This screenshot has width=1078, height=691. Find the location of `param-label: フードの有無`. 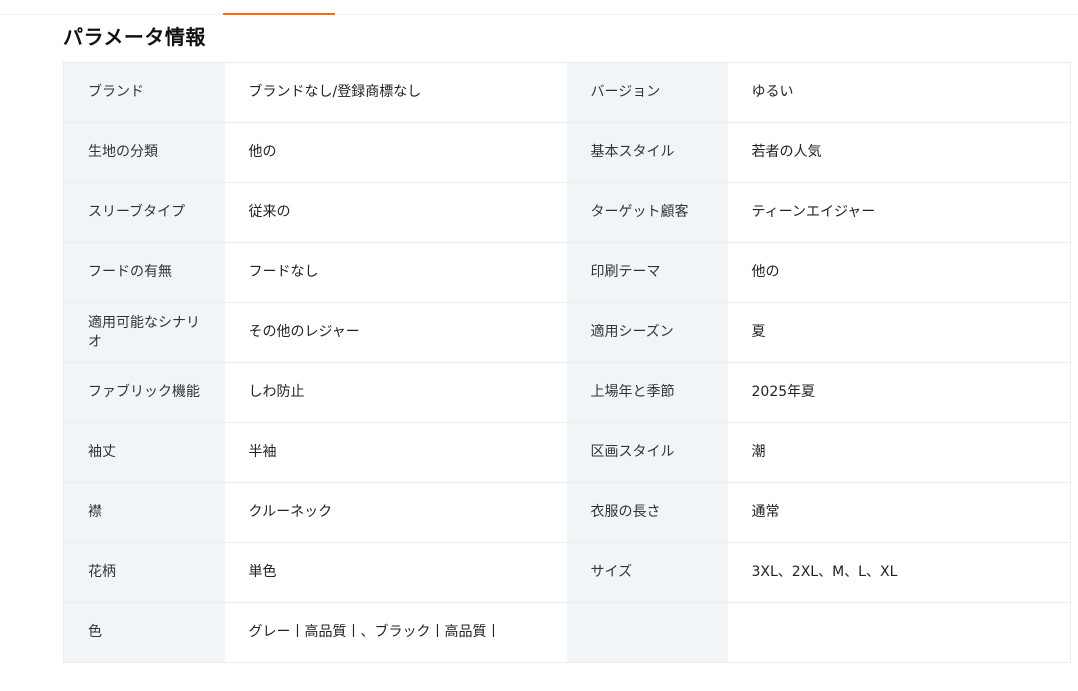

param-label: フードの有無 is located at coordinates (144, 272).